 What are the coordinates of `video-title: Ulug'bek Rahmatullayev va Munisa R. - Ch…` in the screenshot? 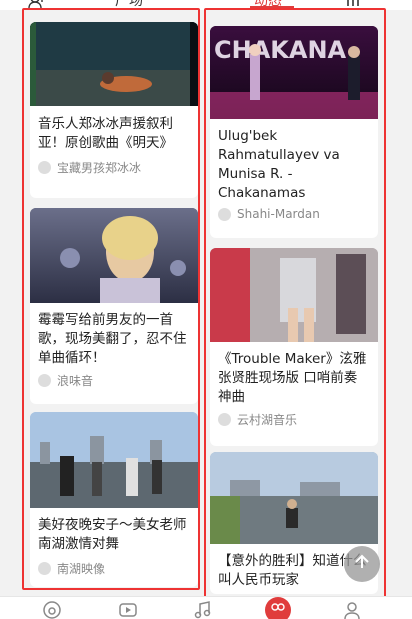 It's located at (279, 164).